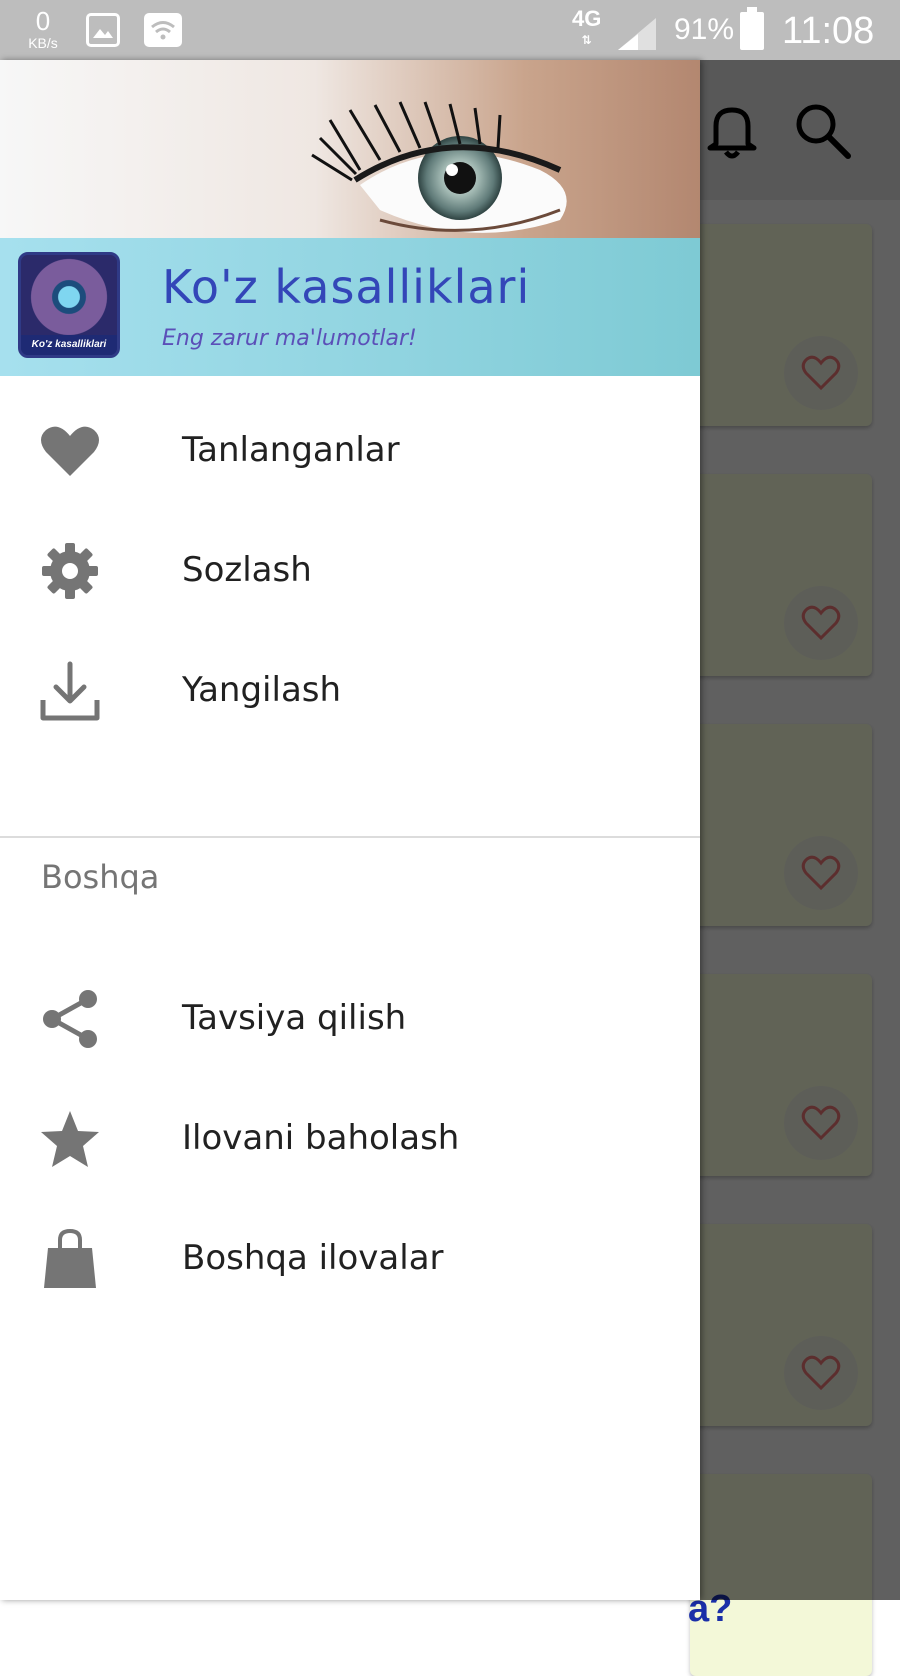 The width and height of the screenshot is (900, 1676). Describe the element at coordinates (70, 571) in the screenshot. I see `gear-icon` at that location.